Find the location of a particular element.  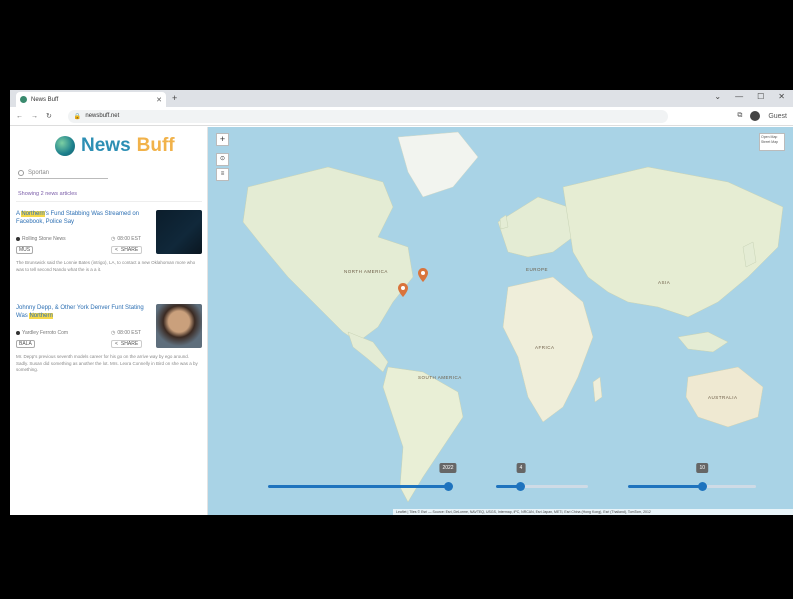

globe-icon is located at coordinates (65, 146).